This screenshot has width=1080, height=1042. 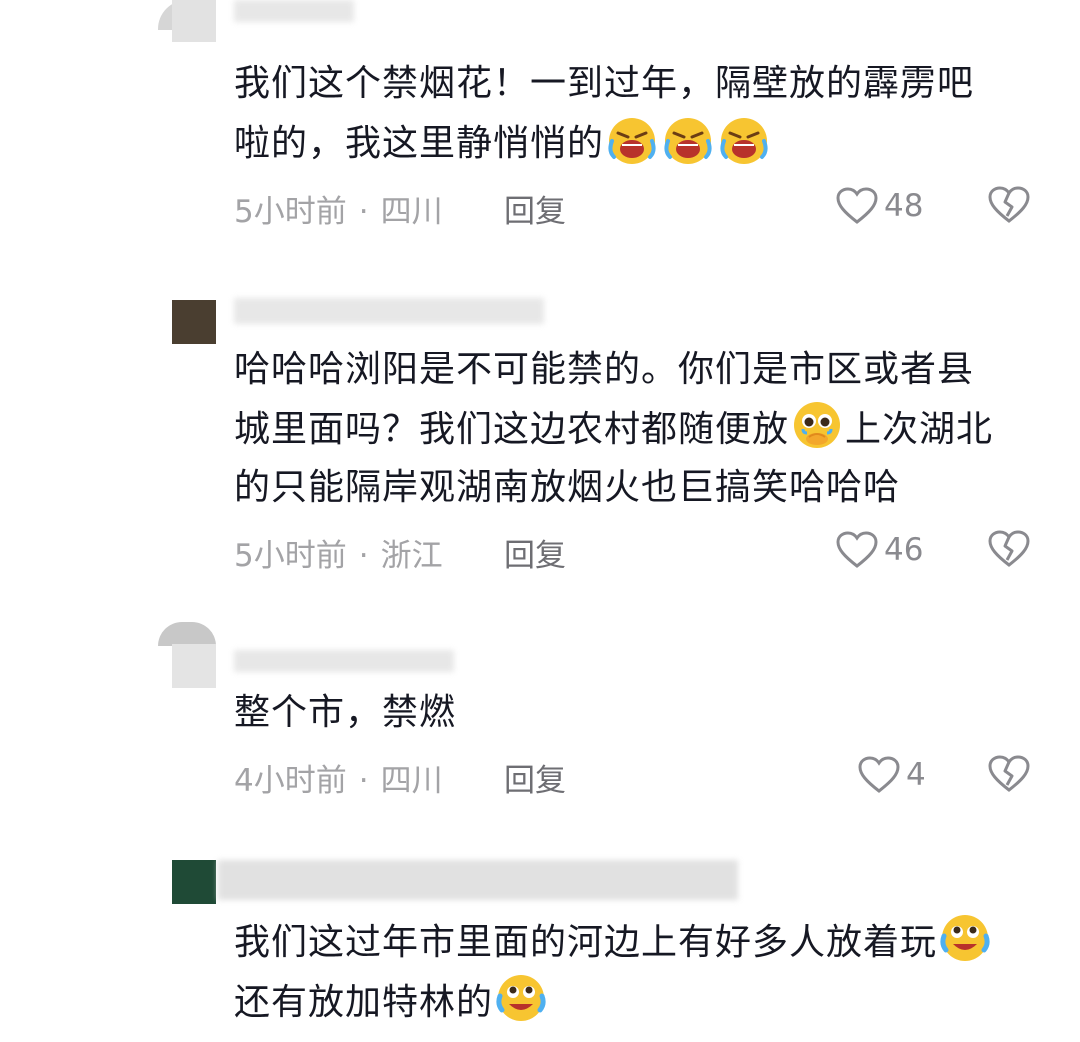 I want to click on avatar-blur, so click(x=194, y=21).